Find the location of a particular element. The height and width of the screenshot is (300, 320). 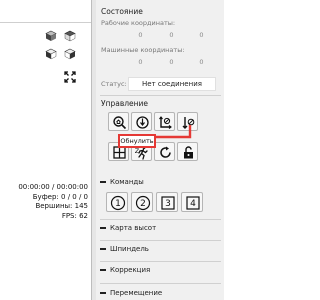

work-coords-label: Рабочие координаты: is located at coordinates (138, 23).